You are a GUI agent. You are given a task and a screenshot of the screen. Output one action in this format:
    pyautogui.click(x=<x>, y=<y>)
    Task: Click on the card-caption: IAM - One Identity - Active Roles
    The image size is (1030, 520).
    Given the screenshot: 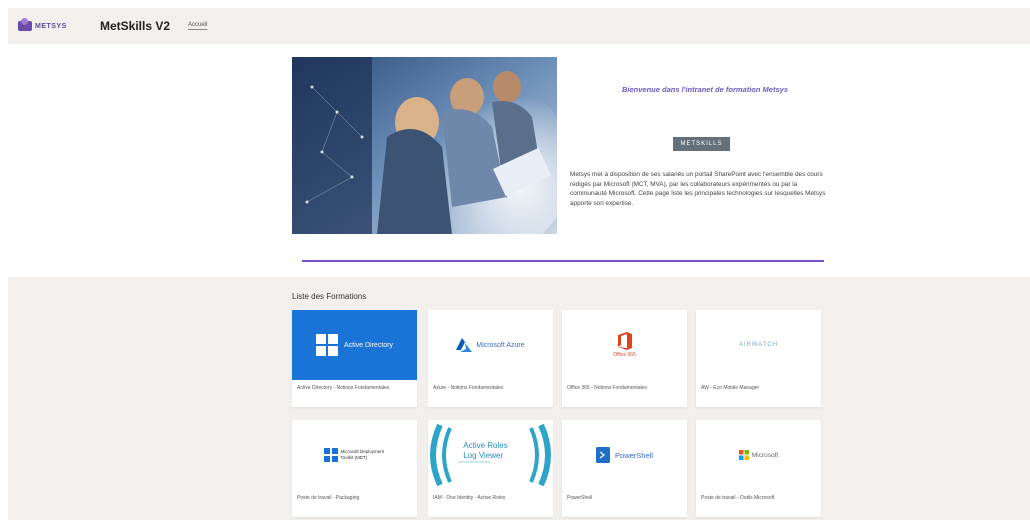 What is the action you would take?
    pyautogui.click(x=469, y=498)
    